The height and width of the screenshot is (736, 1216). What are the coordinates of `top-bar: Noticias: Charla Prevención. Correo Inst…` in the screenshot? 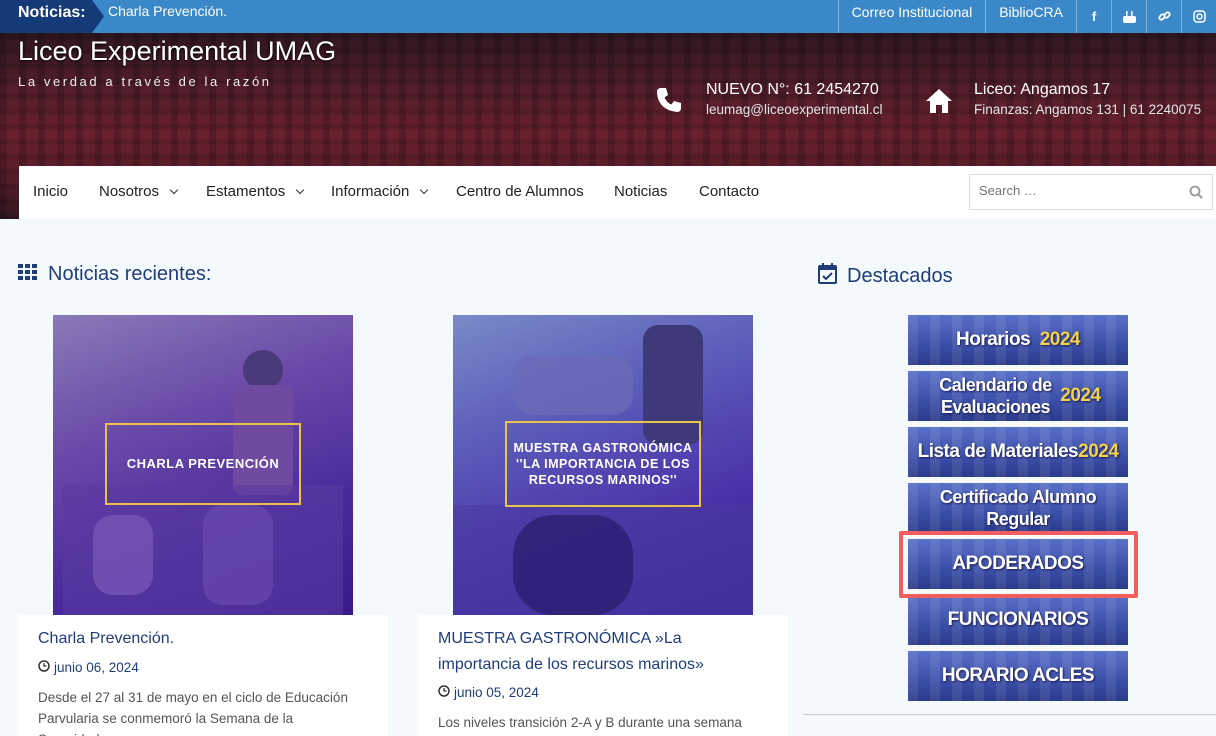 It's located at (608, 16).